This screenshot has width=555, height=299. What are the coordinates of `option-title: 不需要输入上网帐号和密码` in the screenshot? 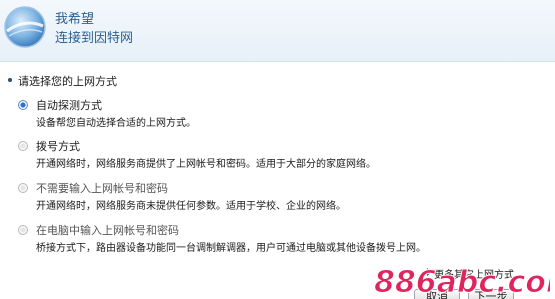 It's located at (102, 188).